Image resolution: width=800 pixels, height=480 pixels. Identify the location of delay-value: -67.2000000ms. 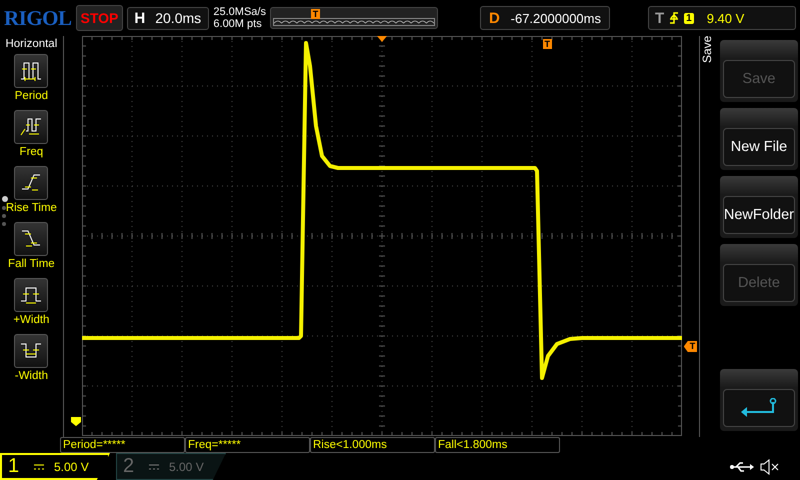
(555, 18).